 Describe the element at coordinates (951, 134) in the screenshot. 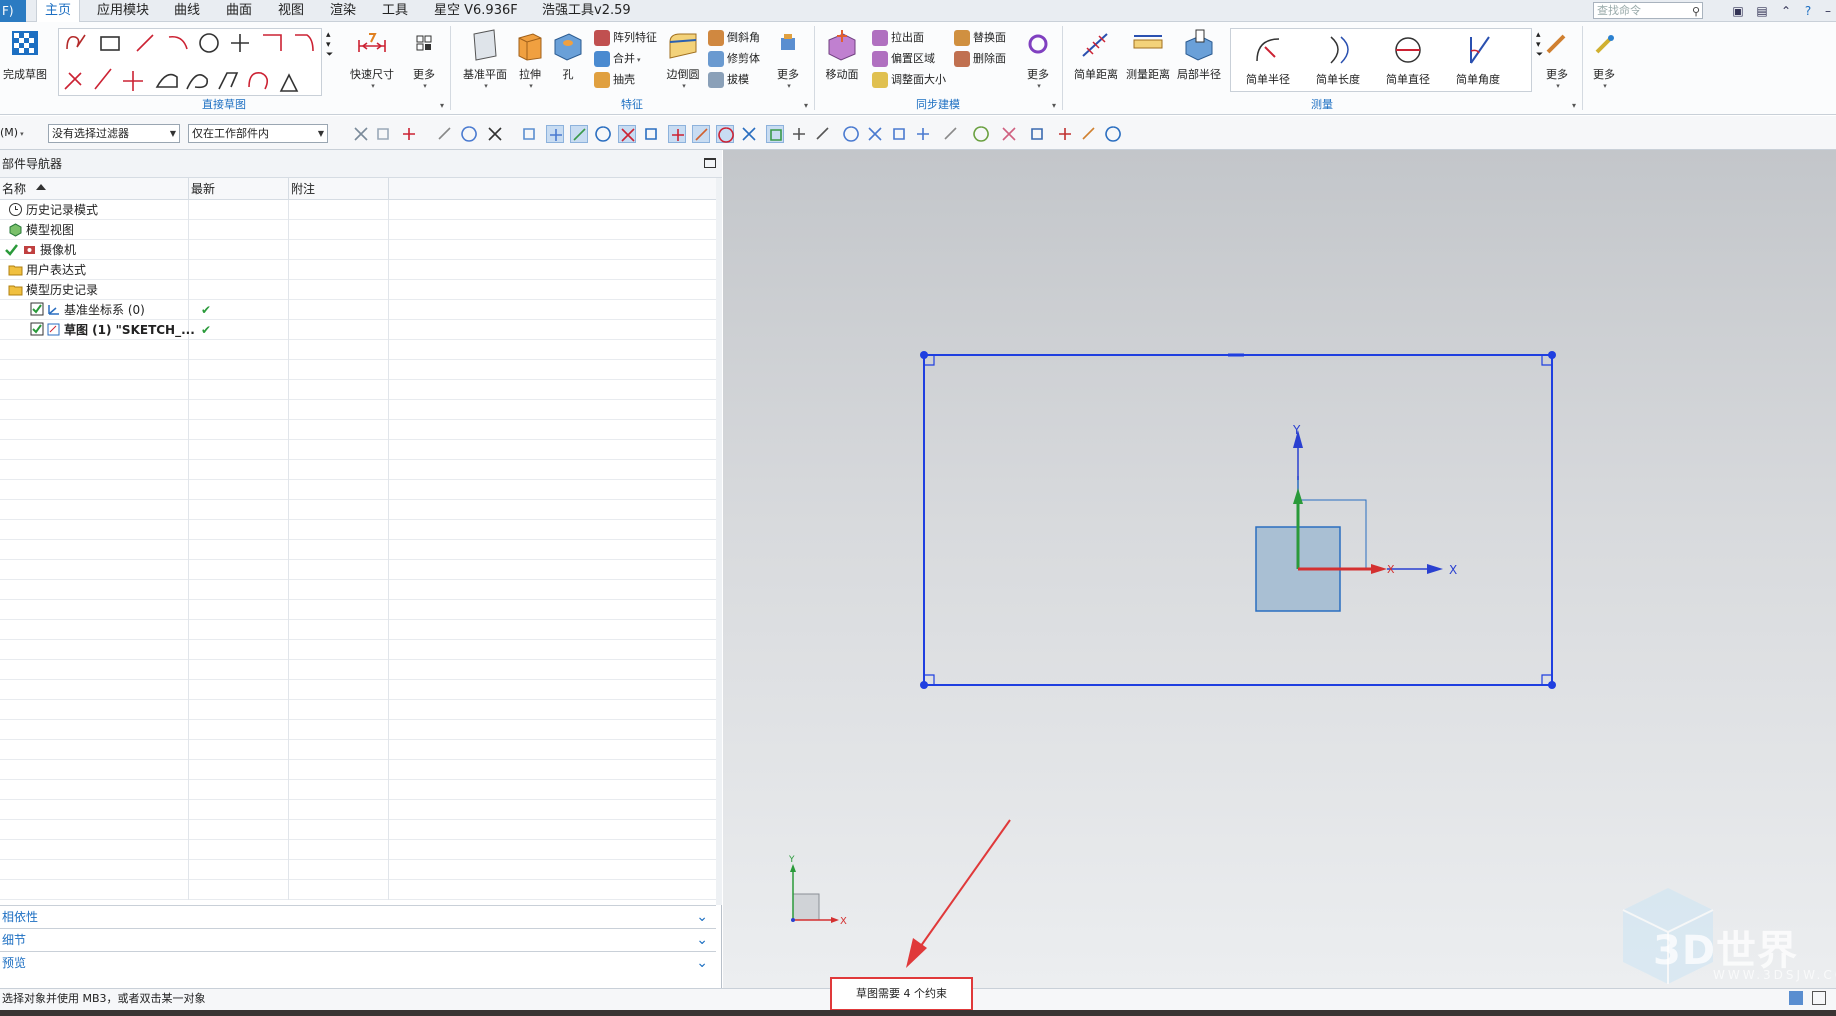

I see `shading-icon` at that location.